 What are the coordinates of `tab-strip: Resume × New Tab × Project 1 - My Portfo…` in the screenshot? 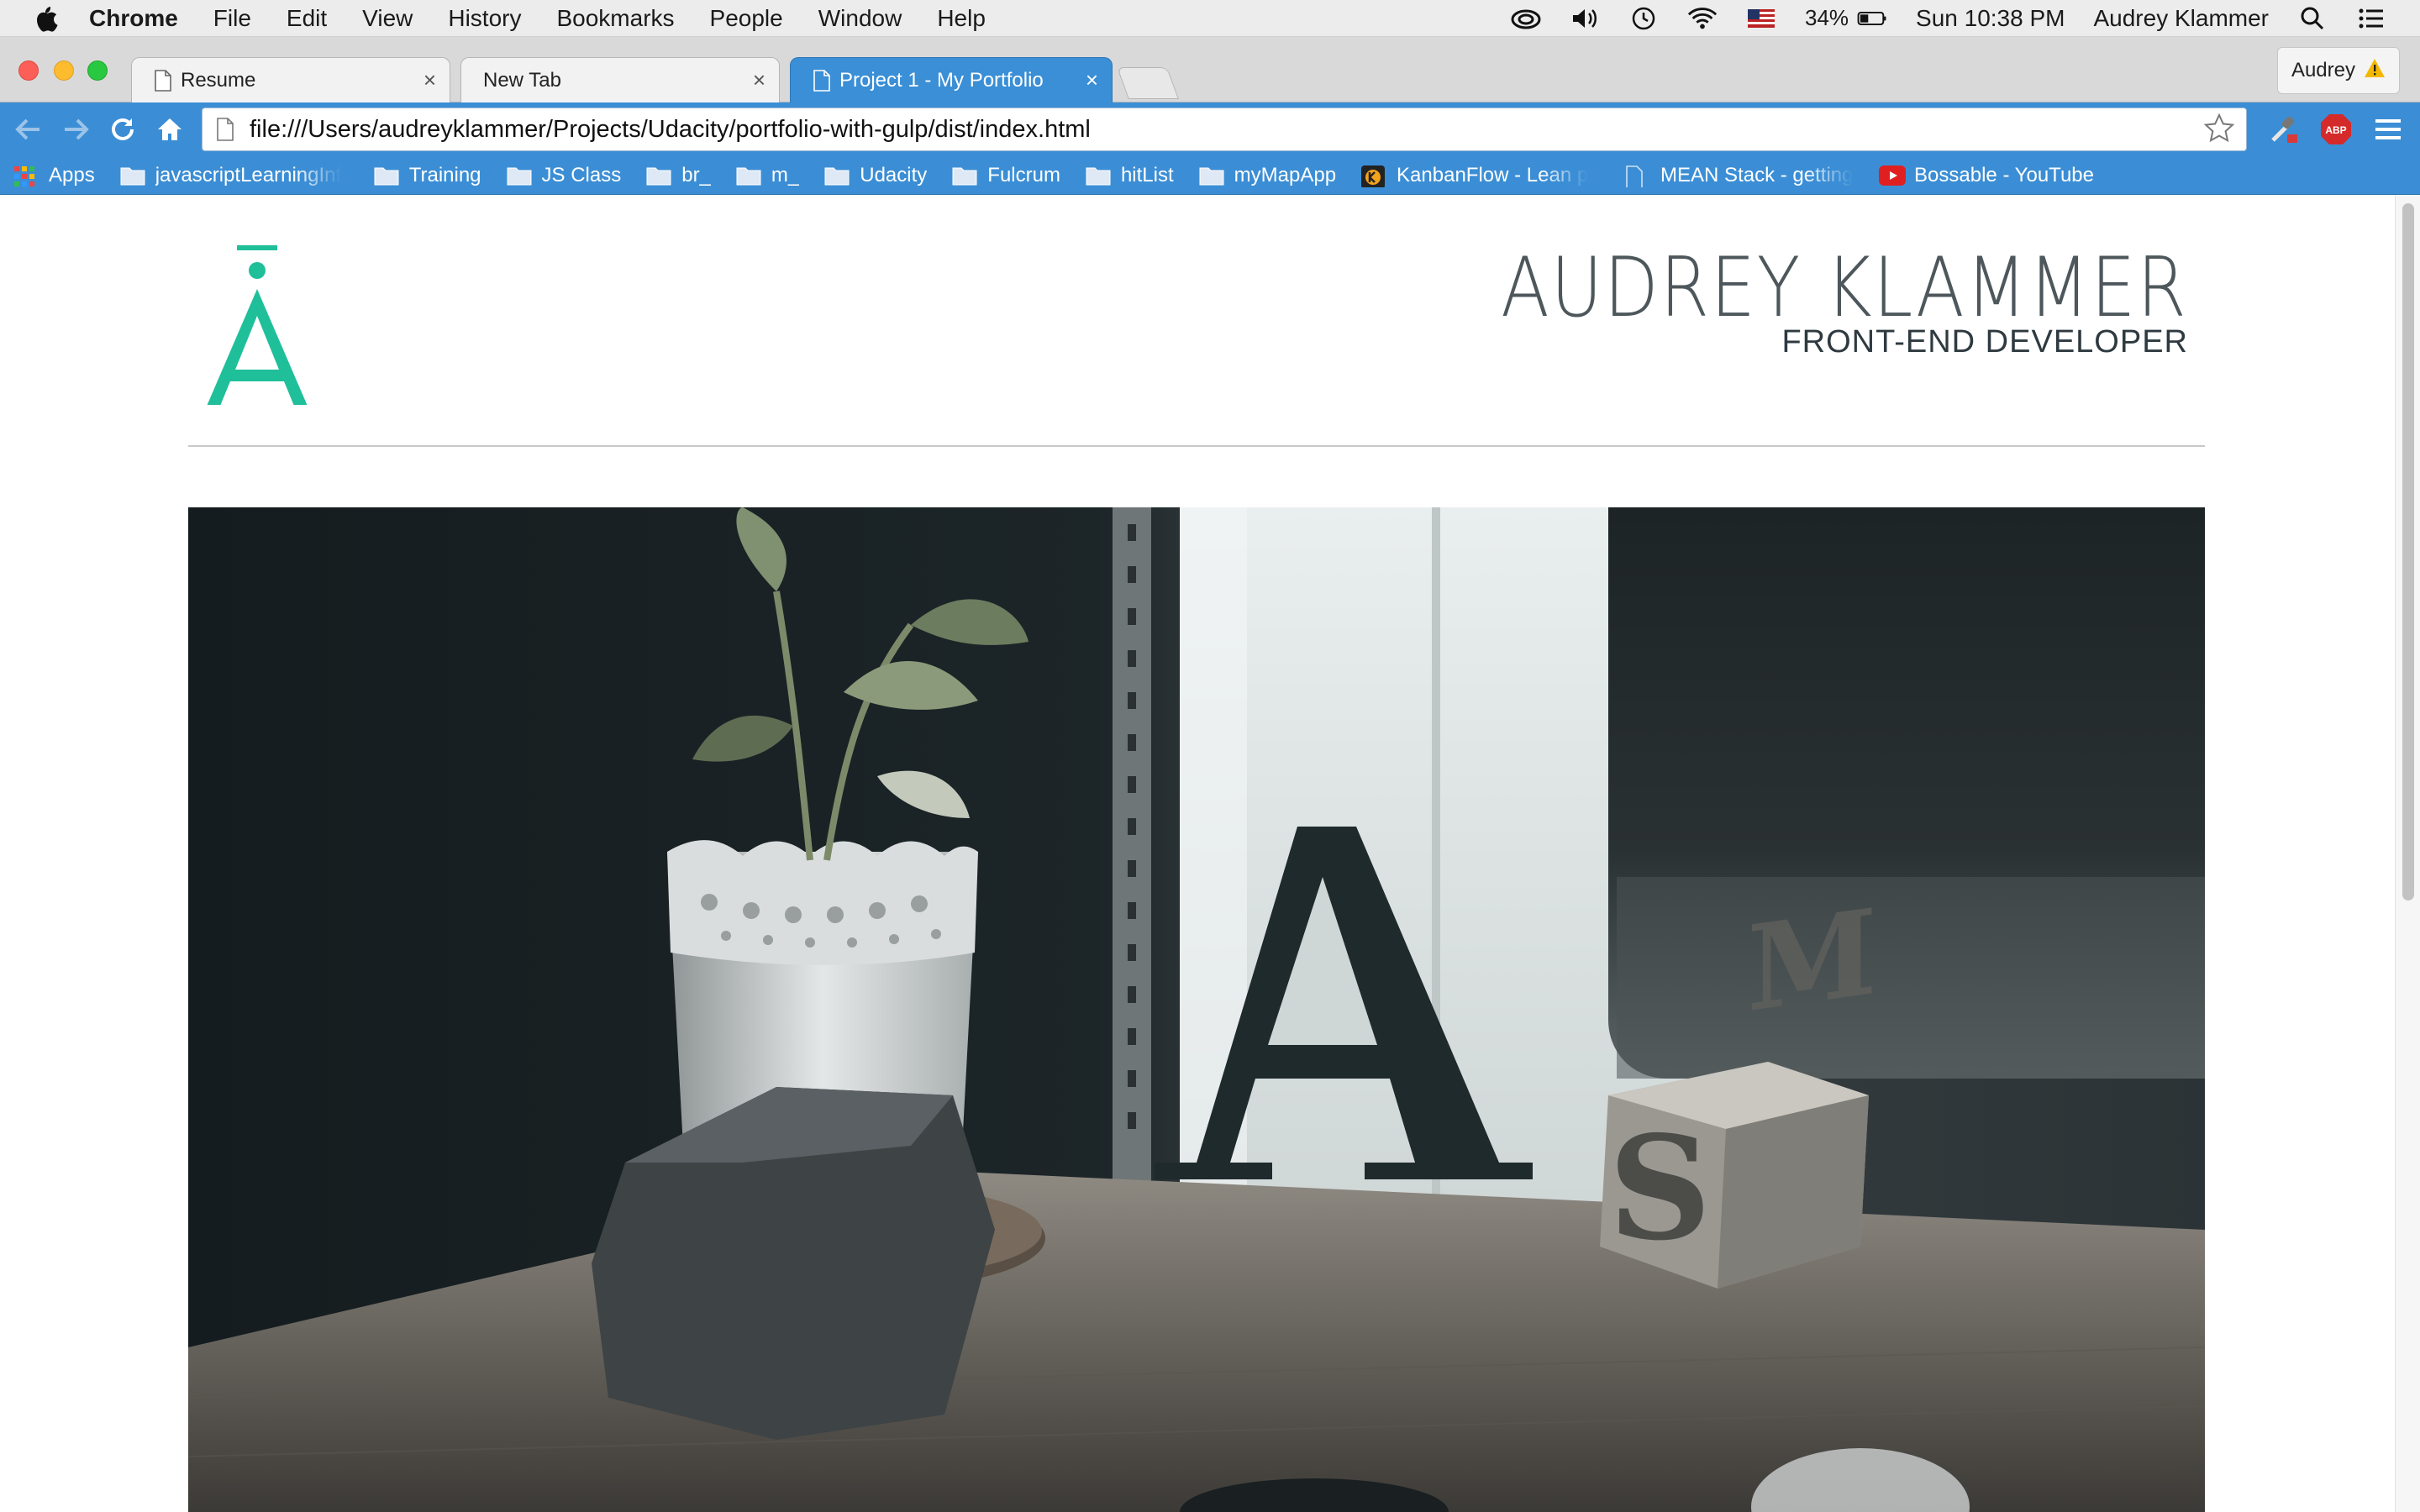 It's located at (1210, 69).